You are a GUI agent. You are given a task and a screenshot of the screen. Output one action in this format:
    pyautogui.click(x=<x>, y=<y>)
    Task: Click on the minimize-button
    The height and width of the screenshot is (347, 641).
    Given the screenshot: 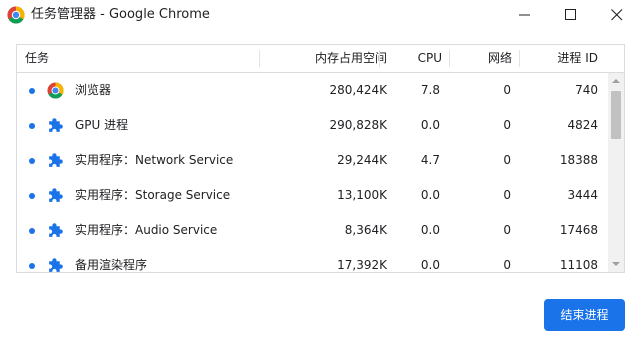 What is the action you would take?
    pyautogui.click(x=525, y=15)
    